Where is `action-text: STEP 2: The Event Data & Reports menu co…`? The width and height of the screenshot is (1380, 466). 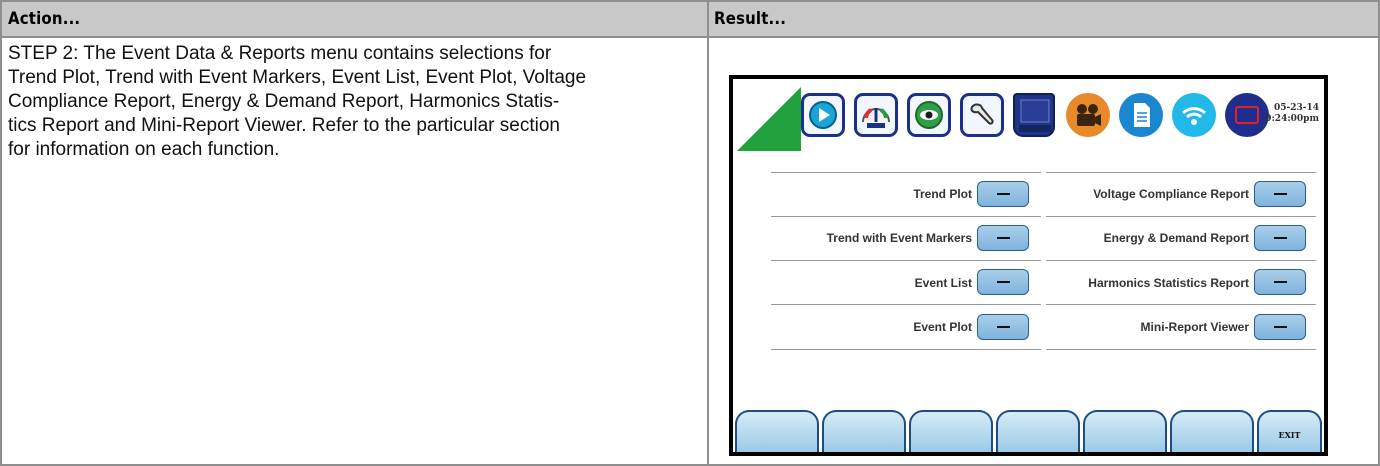 action-text: STEP 2: The Event Data & Reports menu co… is located at coordinates (354, 102).